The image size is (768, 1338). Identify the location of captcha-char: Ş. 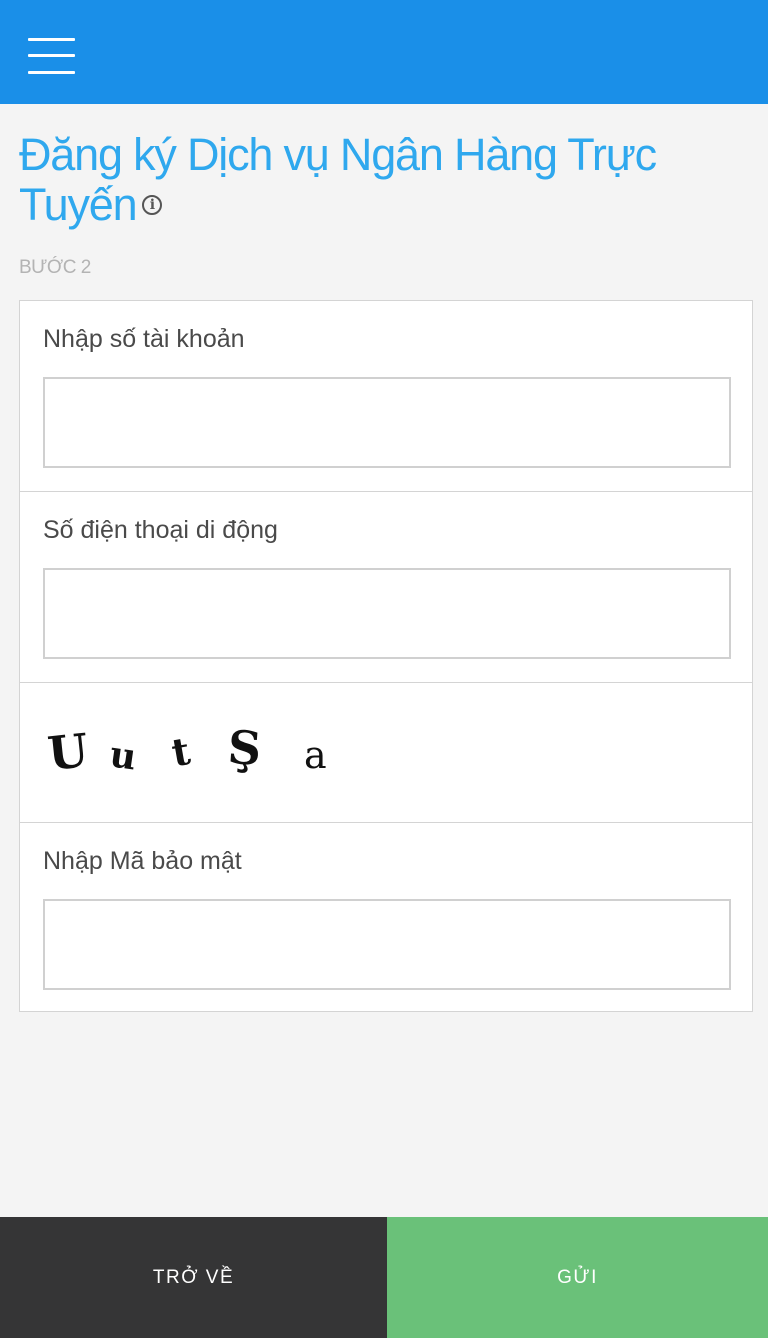
(245, 748).